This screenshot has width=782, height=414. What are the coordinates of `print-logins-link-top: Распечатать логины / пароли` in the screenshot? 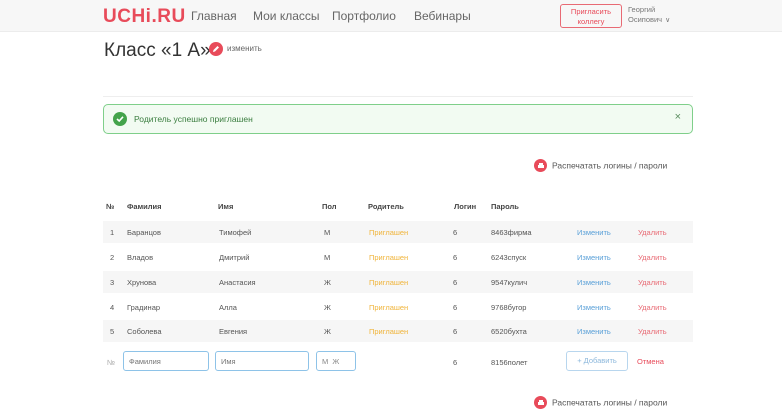 It's located at (600, 165).